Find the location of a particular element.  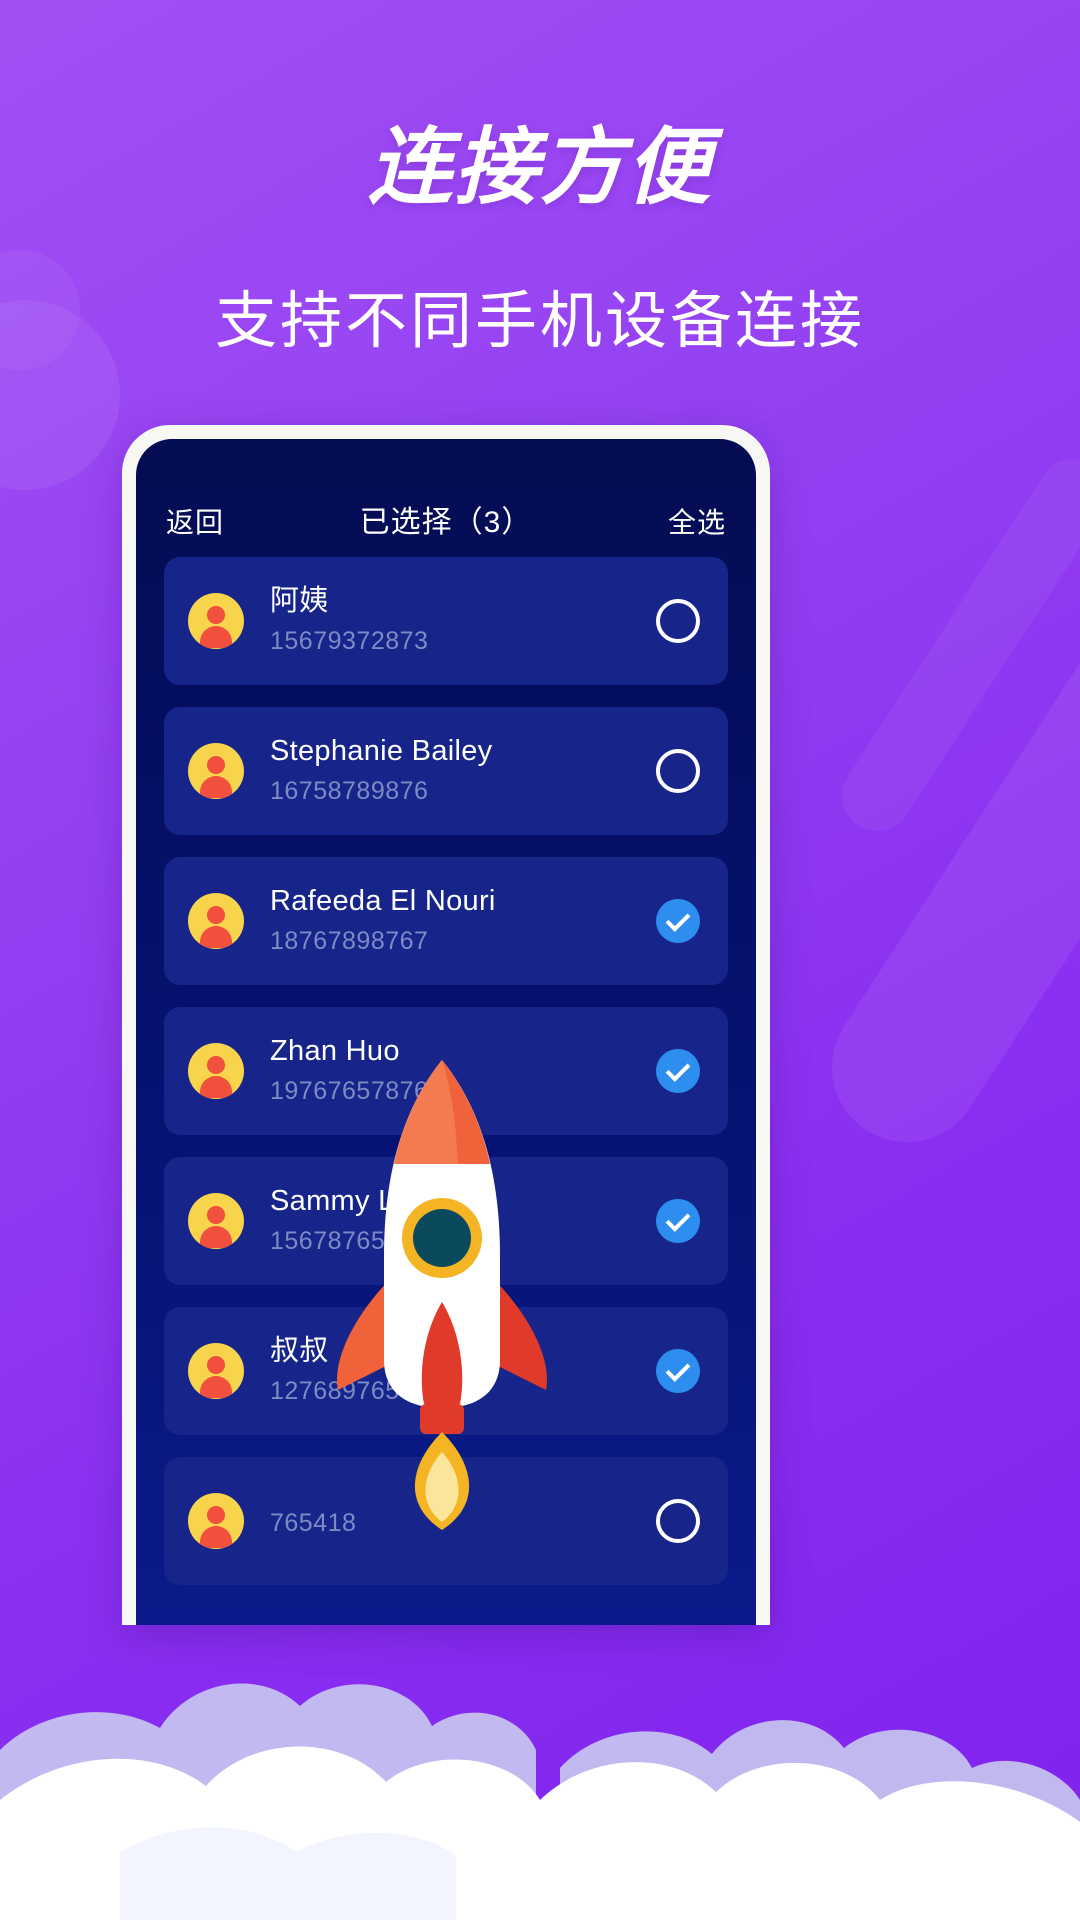

select-all-button: 全选 is located at coordinates (686, 521).